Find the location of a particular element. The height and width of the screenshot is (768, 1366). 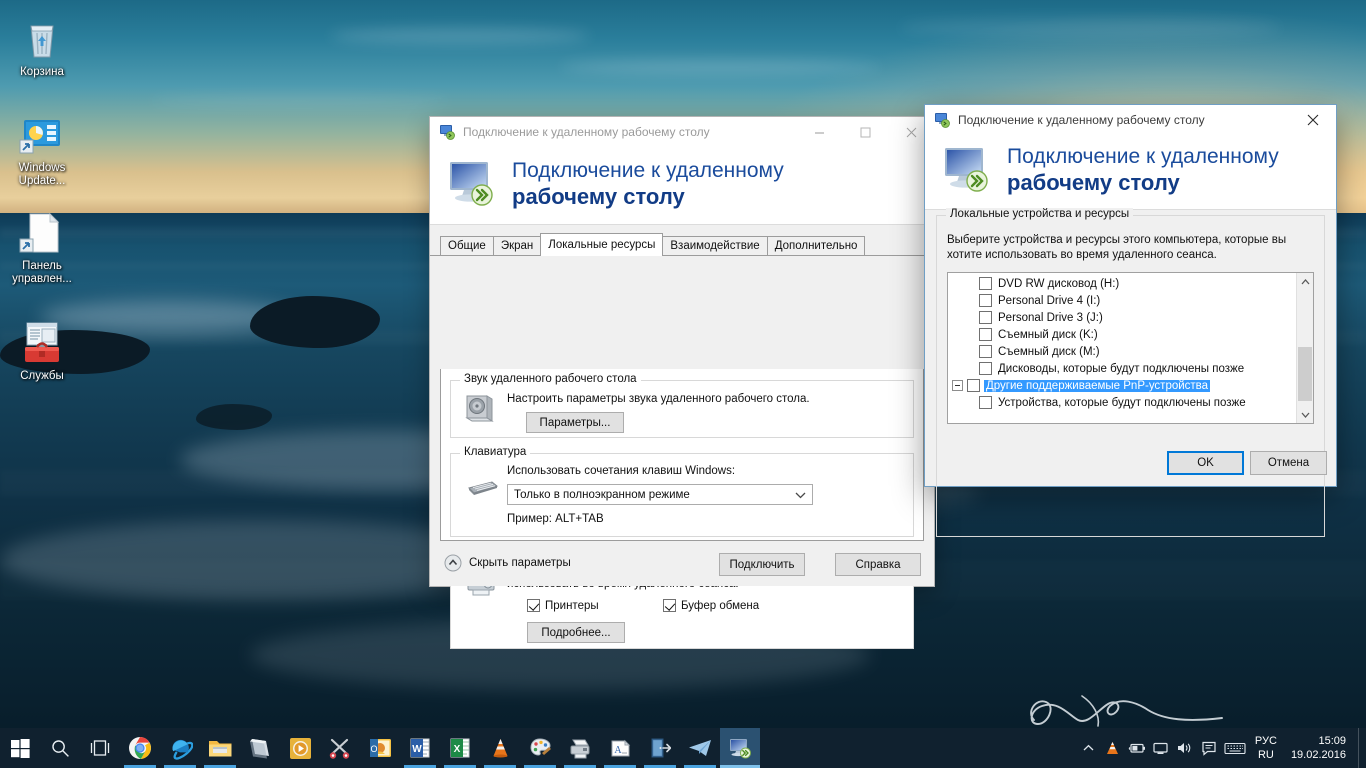

desktop-icon-services: Службы is located at coordinates (42, 350).